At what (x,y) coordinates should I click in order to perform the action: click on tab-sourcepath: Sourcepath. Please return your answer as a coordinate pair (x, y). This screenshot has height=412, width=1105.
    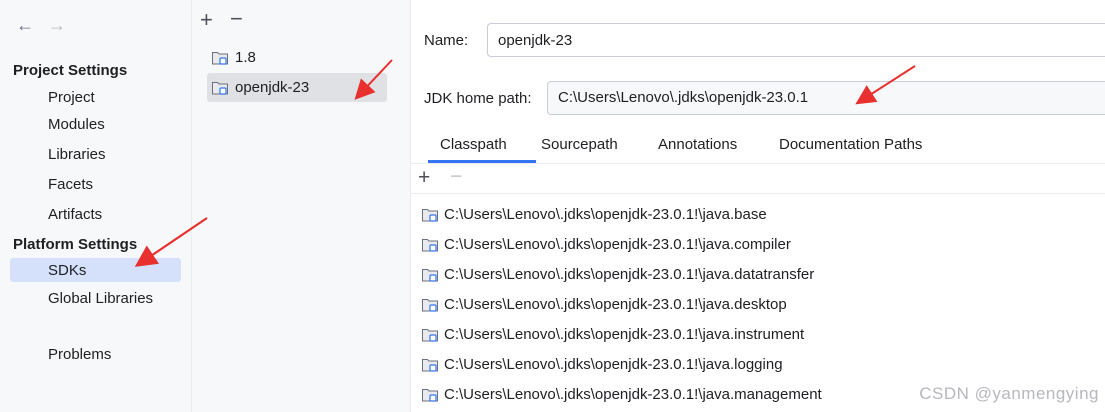
    Looking at the image, I should click on (579, 144).